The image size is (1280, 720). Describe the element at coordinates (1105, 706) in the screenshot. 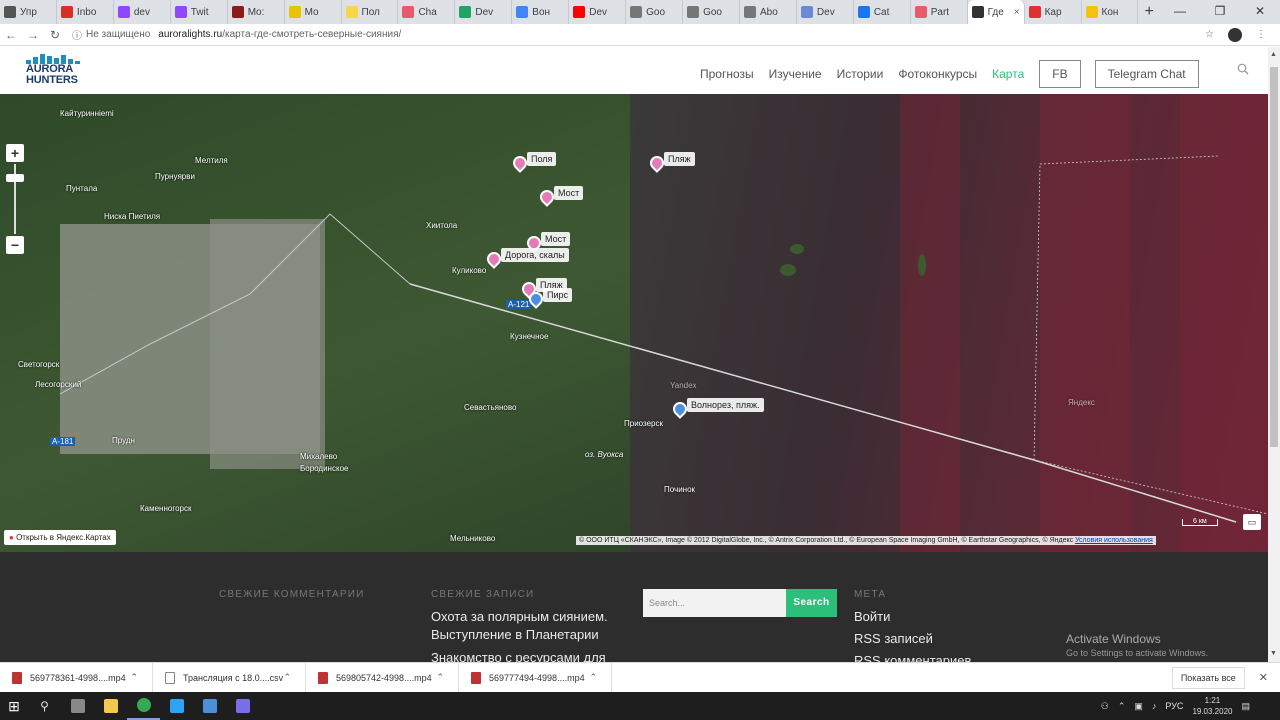

I see `people-icon: ⚇` at that location.